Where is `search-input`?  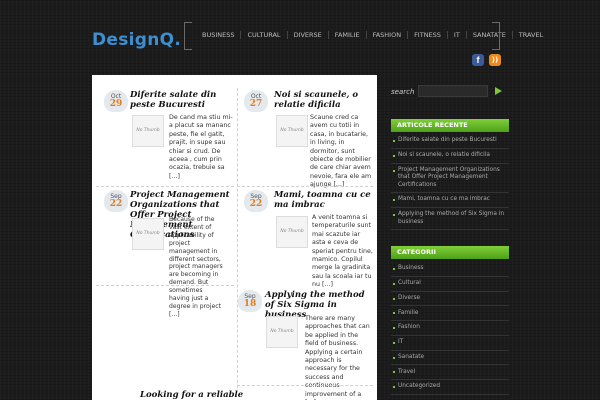
search-input is located at coordinates (453, 91).